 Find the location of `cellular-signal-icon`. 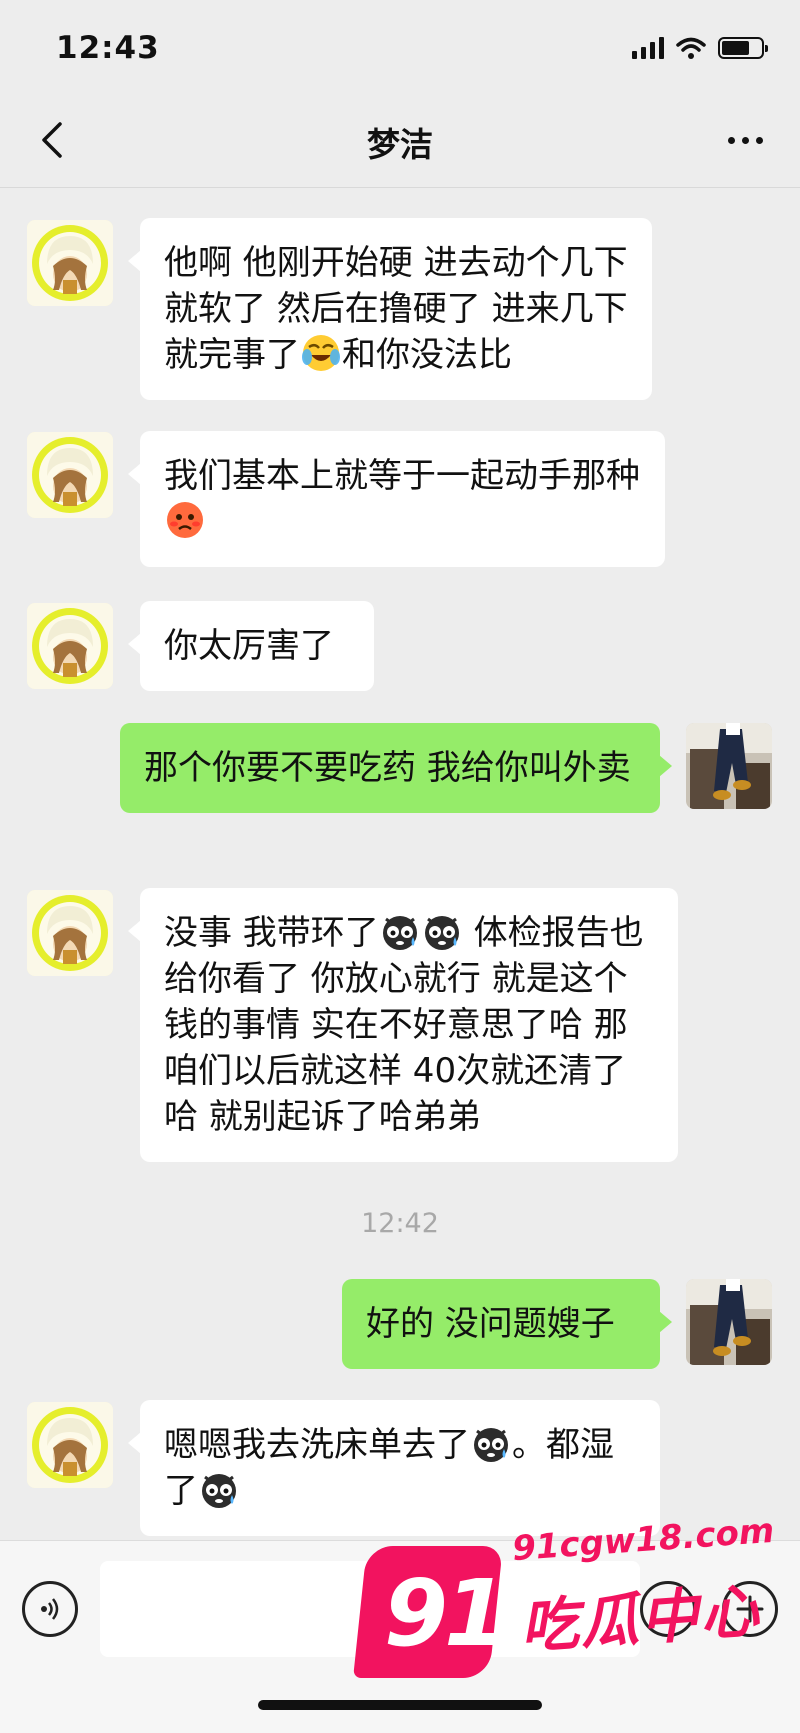

cellular-signal-icon is located at coordinates (648, 48).